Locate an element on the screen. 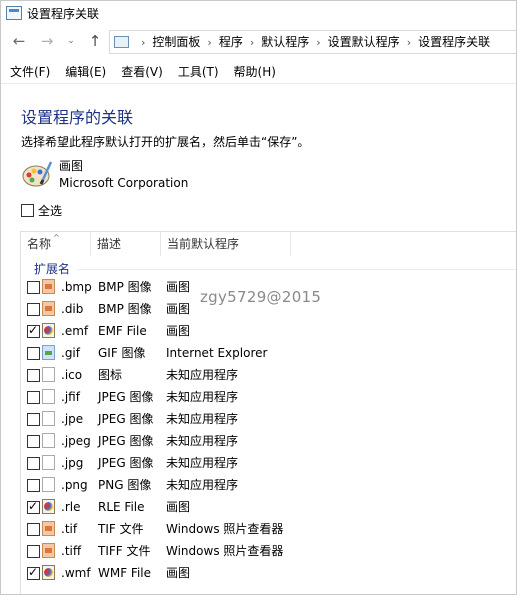  group-header: 扩展名 is located at coordinates (52, 269).